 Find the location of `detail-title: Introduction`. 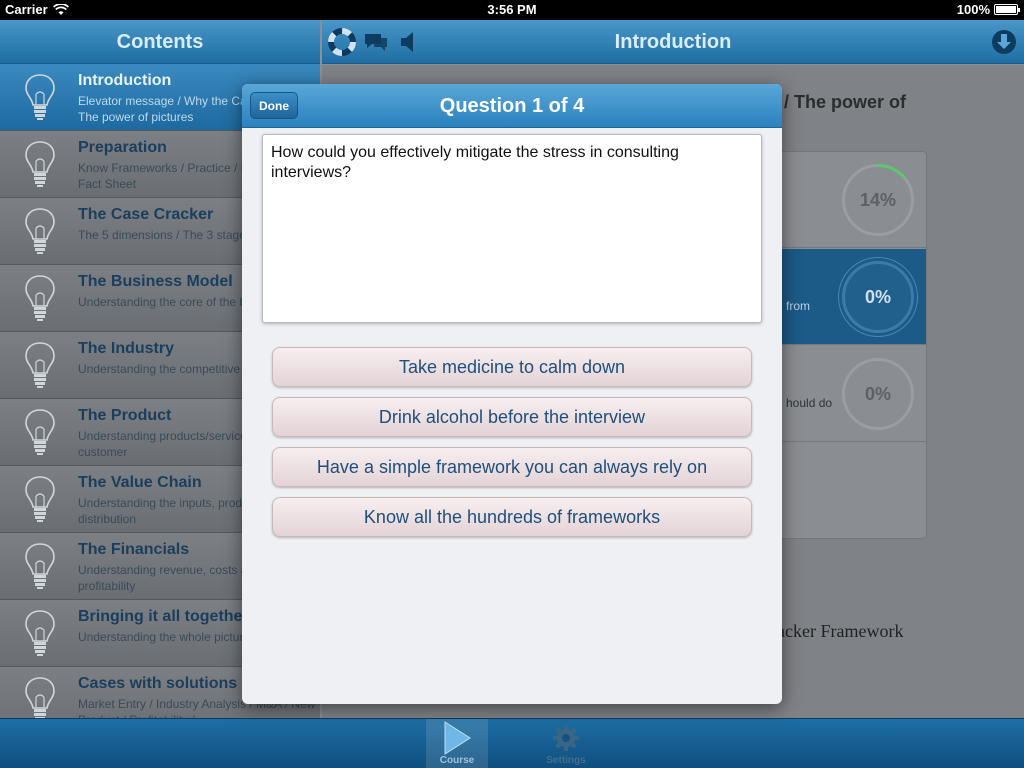

detail-title: Introduction is located at coordinates (673, 42).